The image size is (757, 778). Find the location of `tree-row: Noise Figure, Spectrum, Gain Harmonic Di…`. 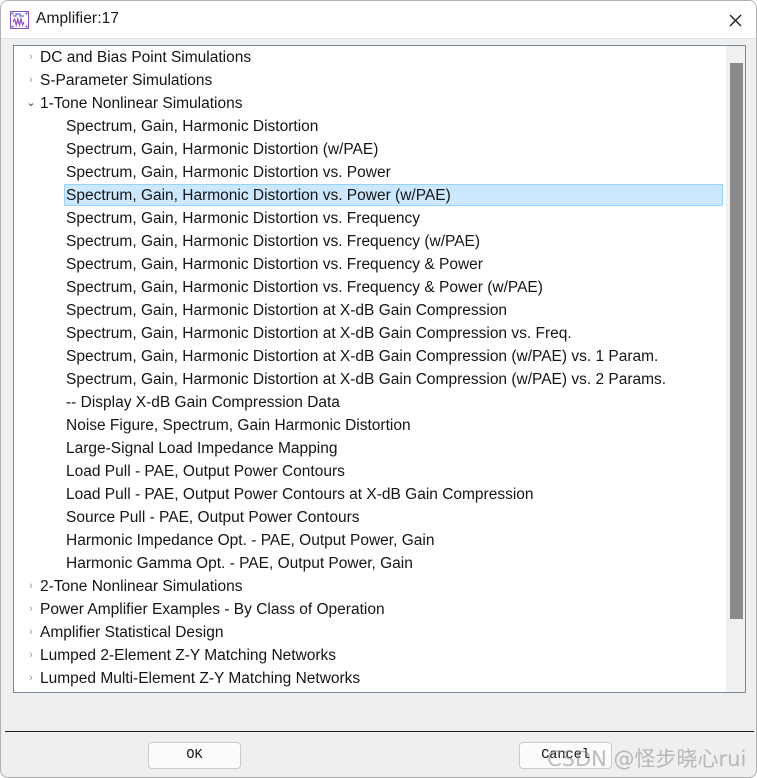

tree-row: Noise Figure, Spectrum, Gain Harmonic Di… is located at coordinates (370, 425).